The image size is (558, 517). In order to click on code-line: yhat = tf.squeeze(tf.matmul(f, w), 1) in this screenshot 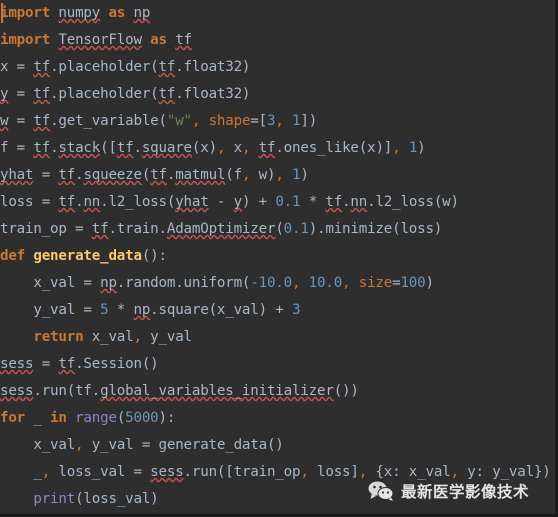, I will do `click(277, 175)`.